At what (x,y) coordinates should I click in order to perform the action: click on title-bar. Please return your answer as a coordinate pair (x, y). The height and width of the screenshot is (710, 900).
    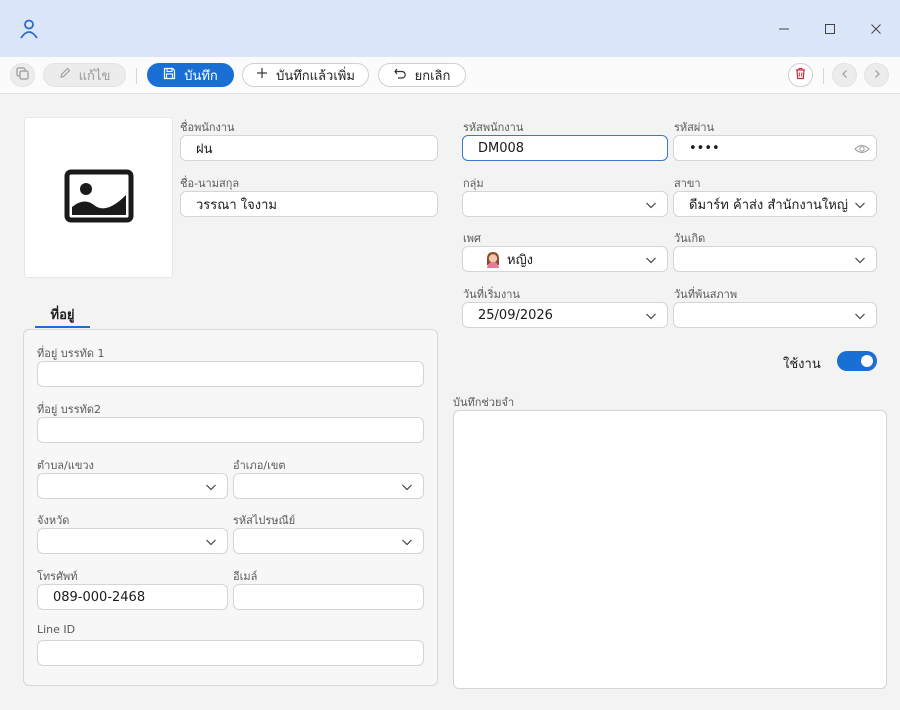
    Looking at the image, I should click on (450, 28).